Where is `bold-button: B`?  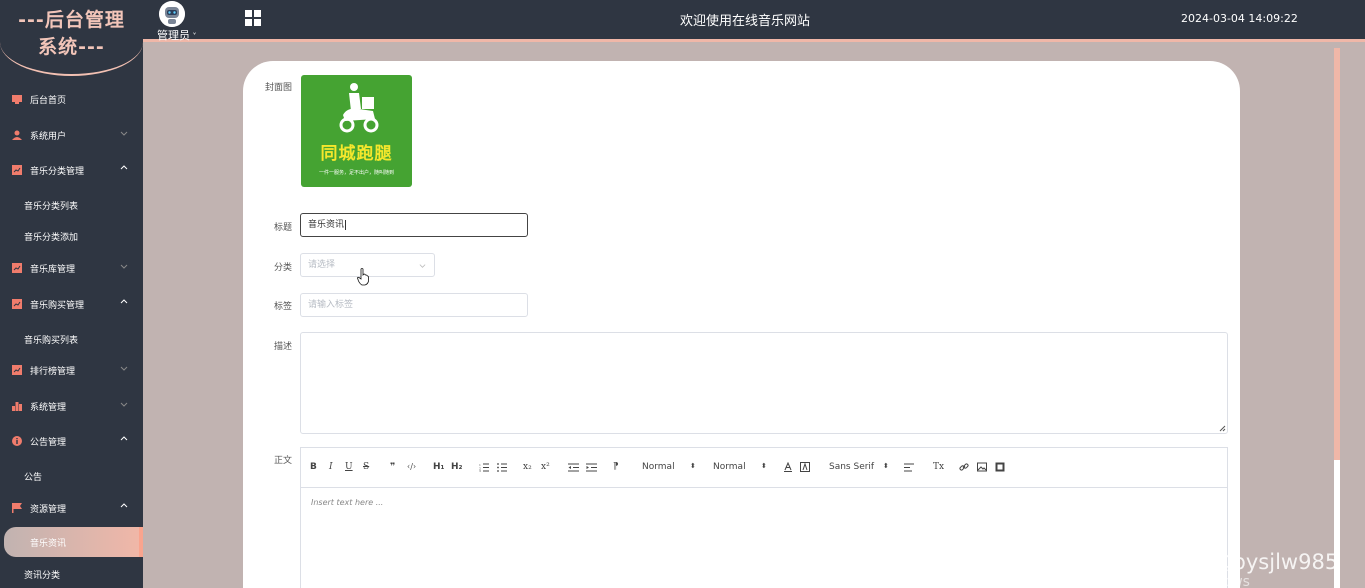
bold-button: B is located at coordinates (313, 467).